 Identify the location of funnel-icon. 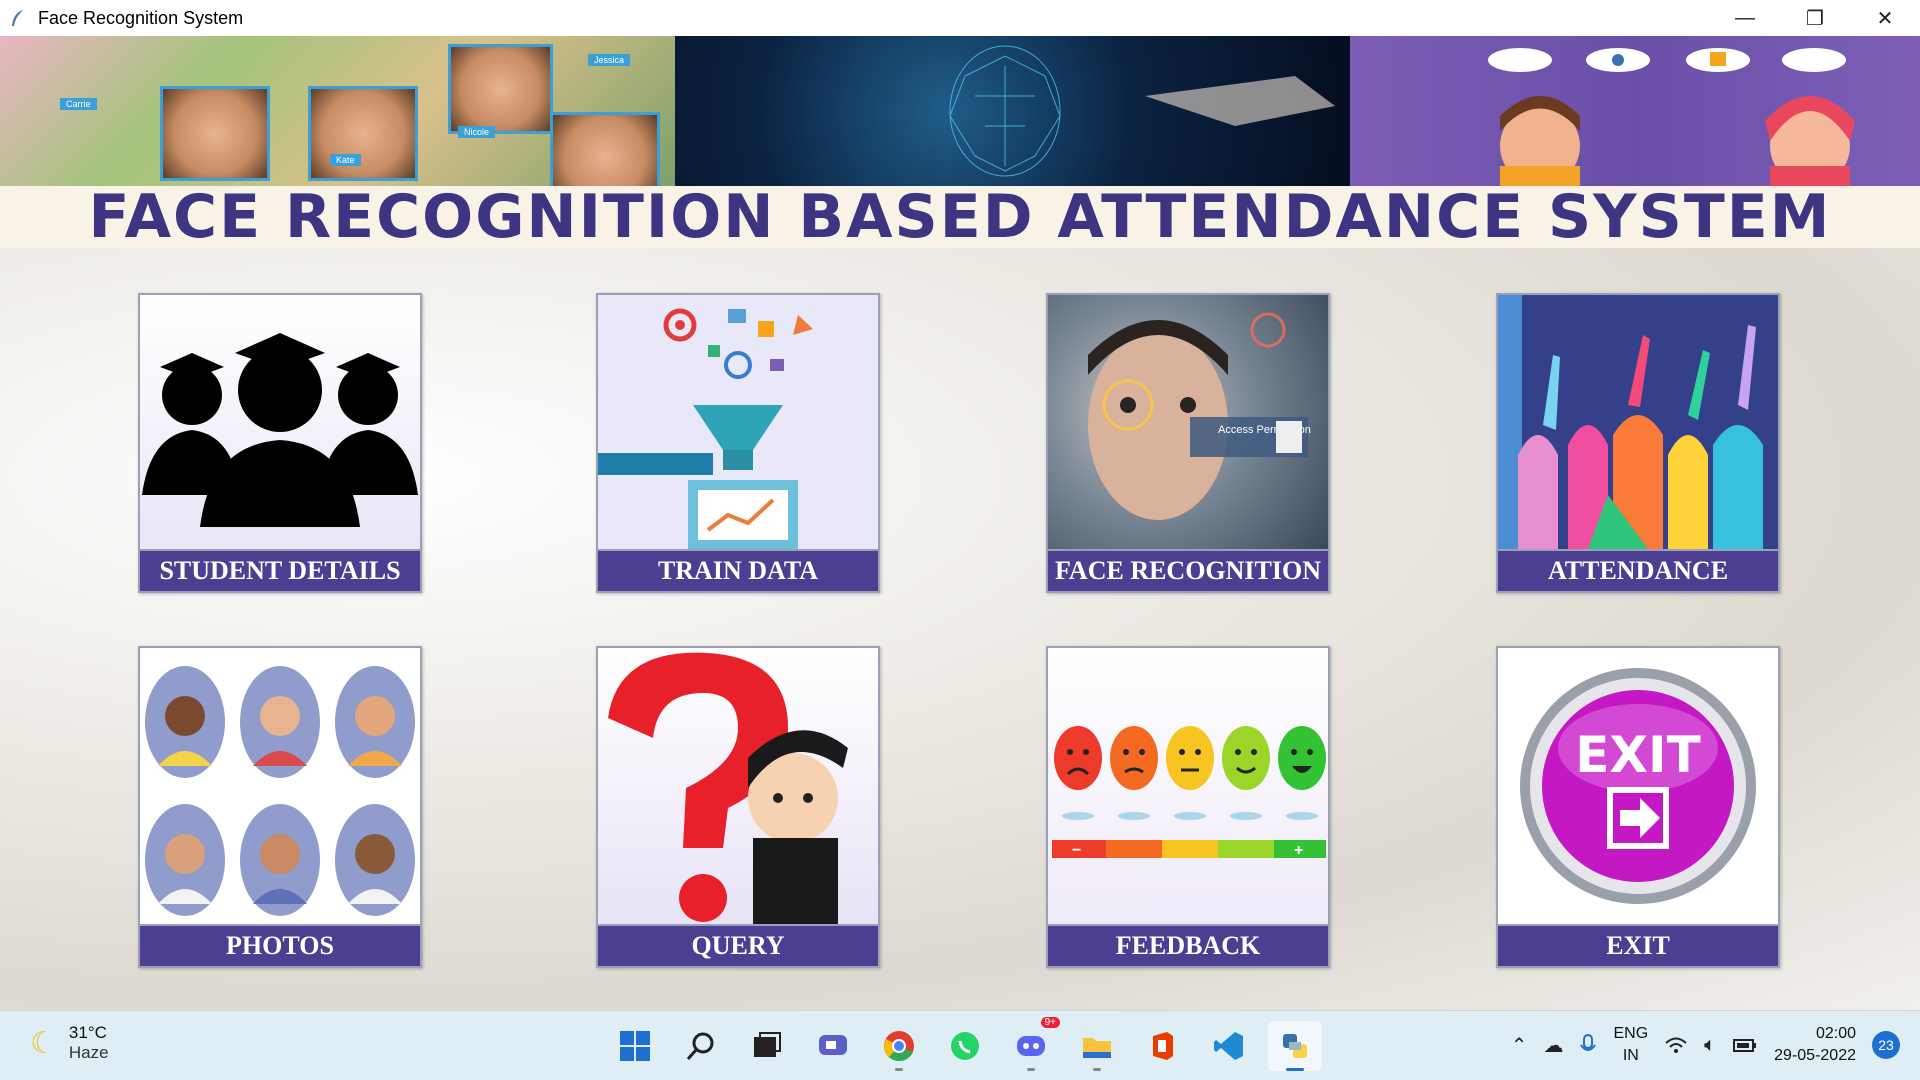
(738, 422).